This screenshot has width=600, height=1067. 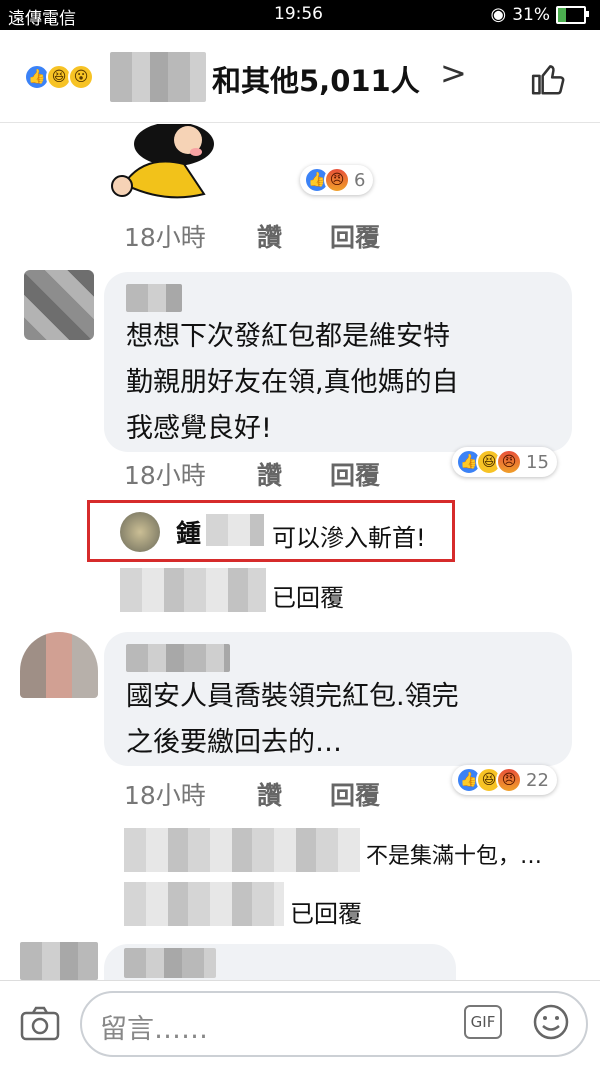 What do you see at coordinates (59, 77) in the screenshot?
I see `reaction-icons: 👍 😆 😮` at bounding box center [59, 77].